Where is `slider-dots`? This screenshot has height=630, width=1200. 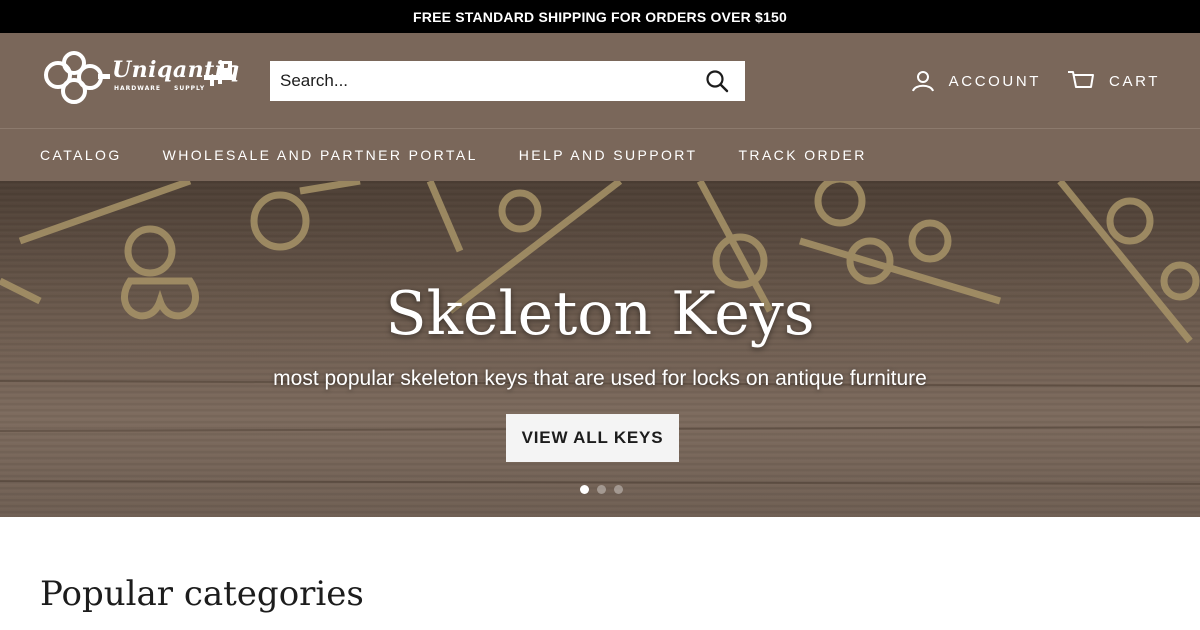 slider-dots is located at coordinates (601, 489).